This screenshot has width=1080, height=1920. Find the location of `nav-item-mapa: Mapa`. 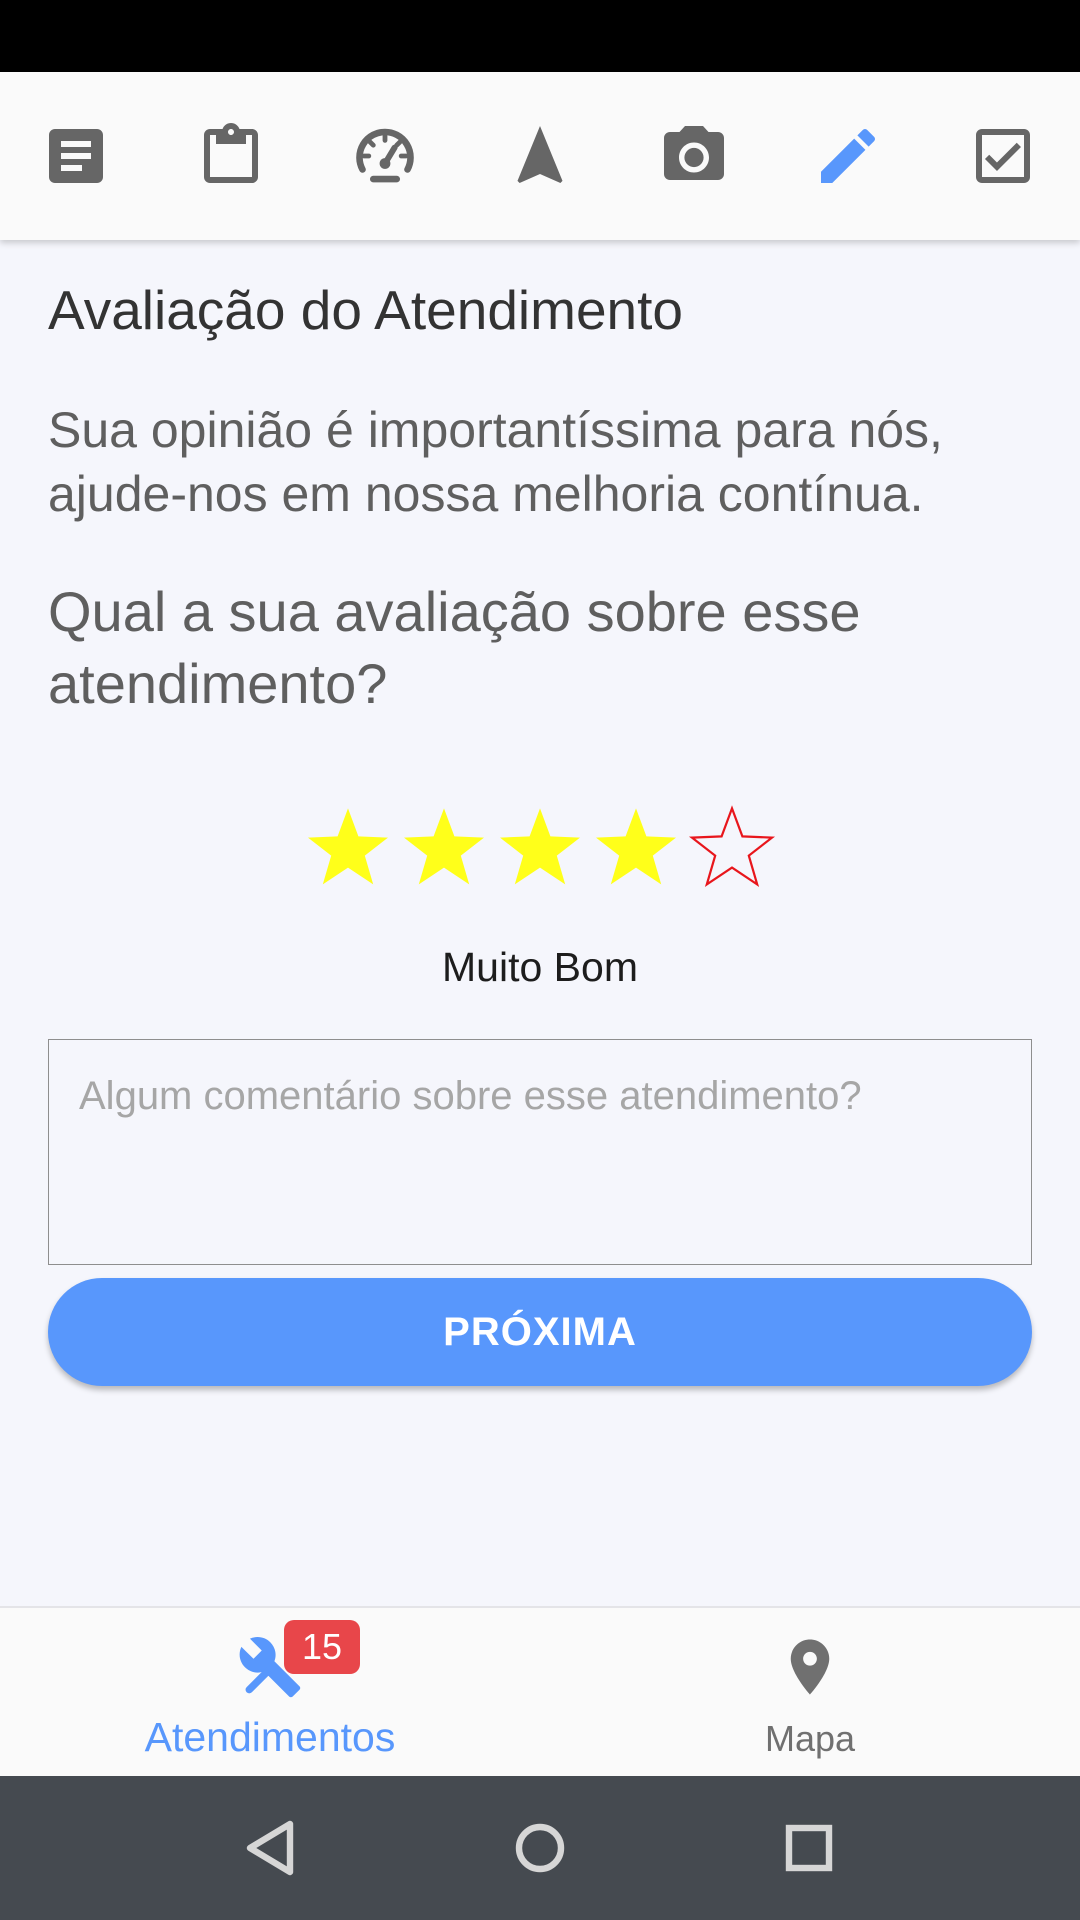

nav-item-mapa: Mapa is located at coordinates (810, 1692).